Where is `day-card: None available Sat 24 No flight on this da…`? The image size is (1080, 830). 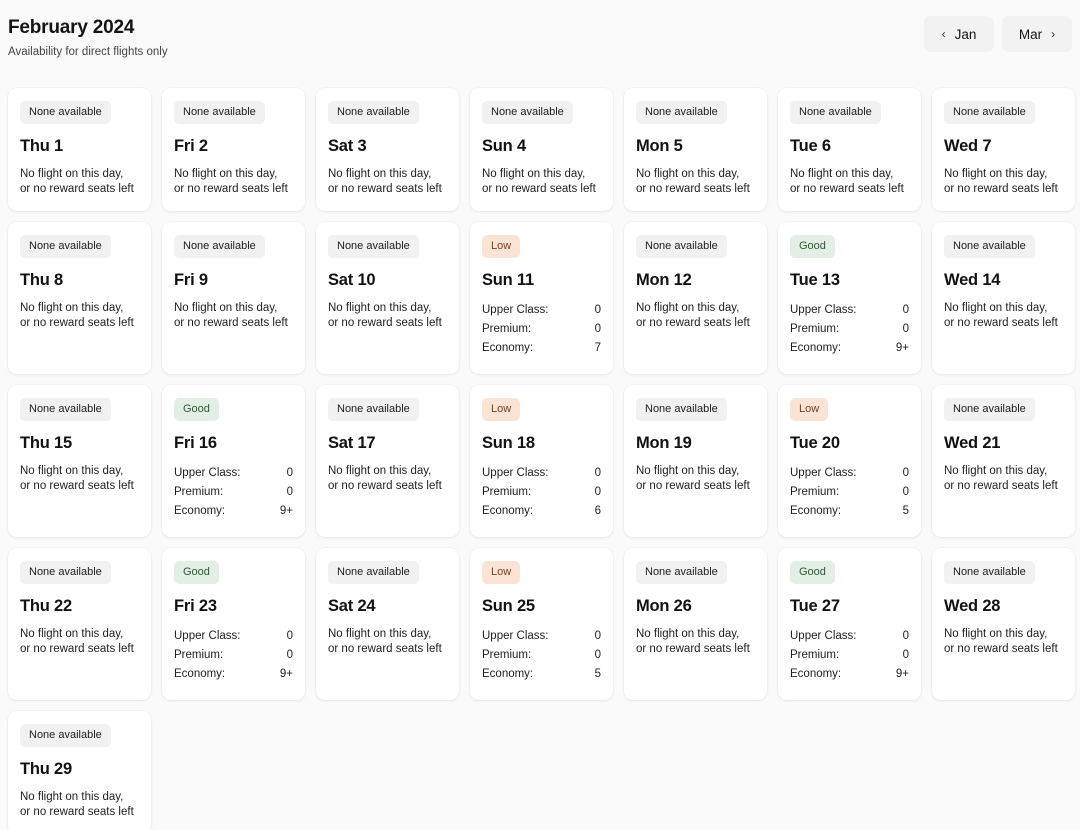
day-card: None available Sat 24 No flight on this da… is located at coordinates (387, 624).